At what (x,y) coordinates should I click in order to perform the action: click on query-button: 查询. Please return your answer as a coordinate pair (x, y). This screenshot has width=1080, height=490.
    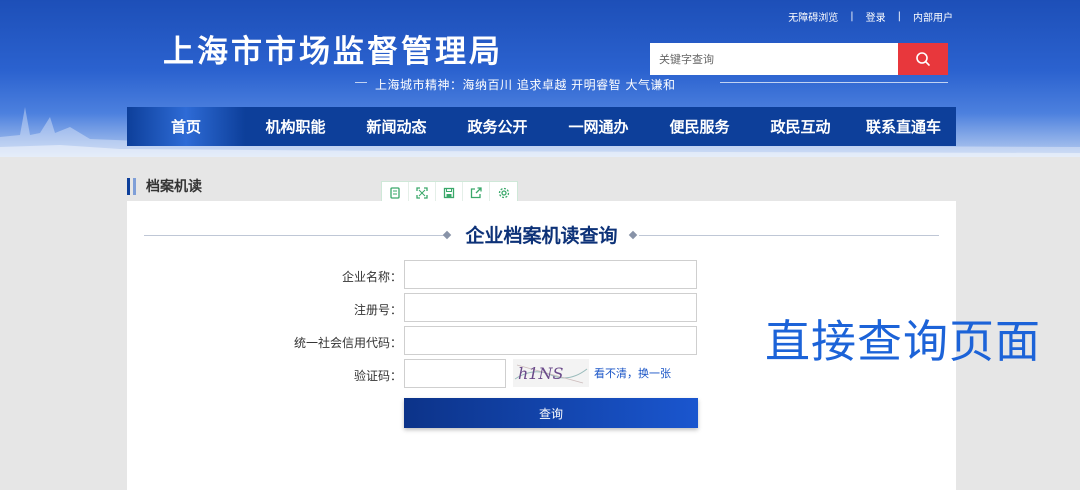
    Looking at the image, I should click on (551, 413).